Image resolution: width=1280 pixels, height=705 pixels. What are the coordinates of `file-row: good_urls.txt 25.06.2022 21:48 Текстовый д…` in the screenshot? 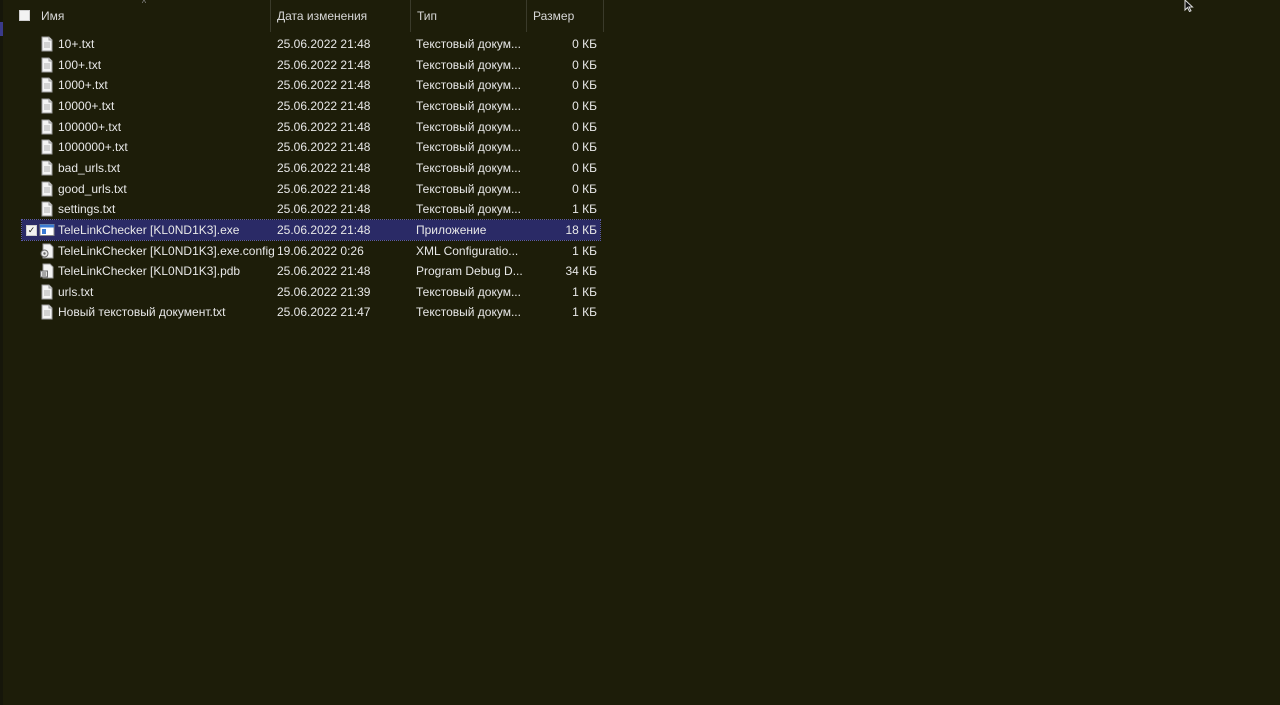 It's located at (311, 189).